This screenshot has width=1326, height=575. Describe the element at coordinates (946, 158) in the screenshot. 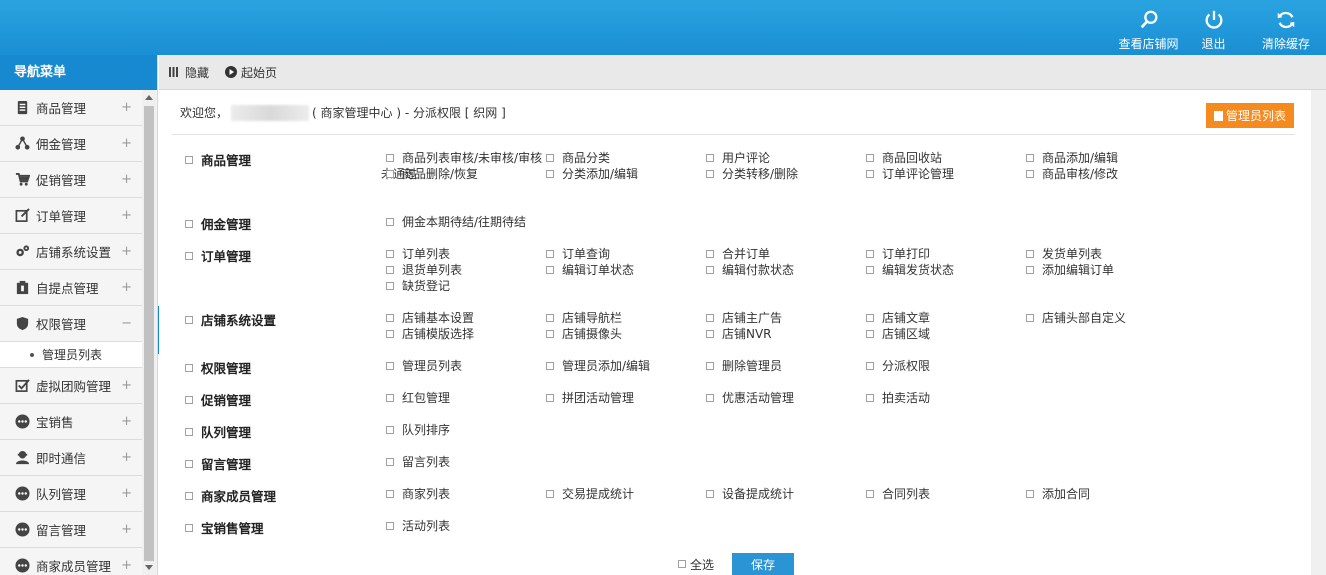

I see `permission-checkbox: 商品回收站` at that location.